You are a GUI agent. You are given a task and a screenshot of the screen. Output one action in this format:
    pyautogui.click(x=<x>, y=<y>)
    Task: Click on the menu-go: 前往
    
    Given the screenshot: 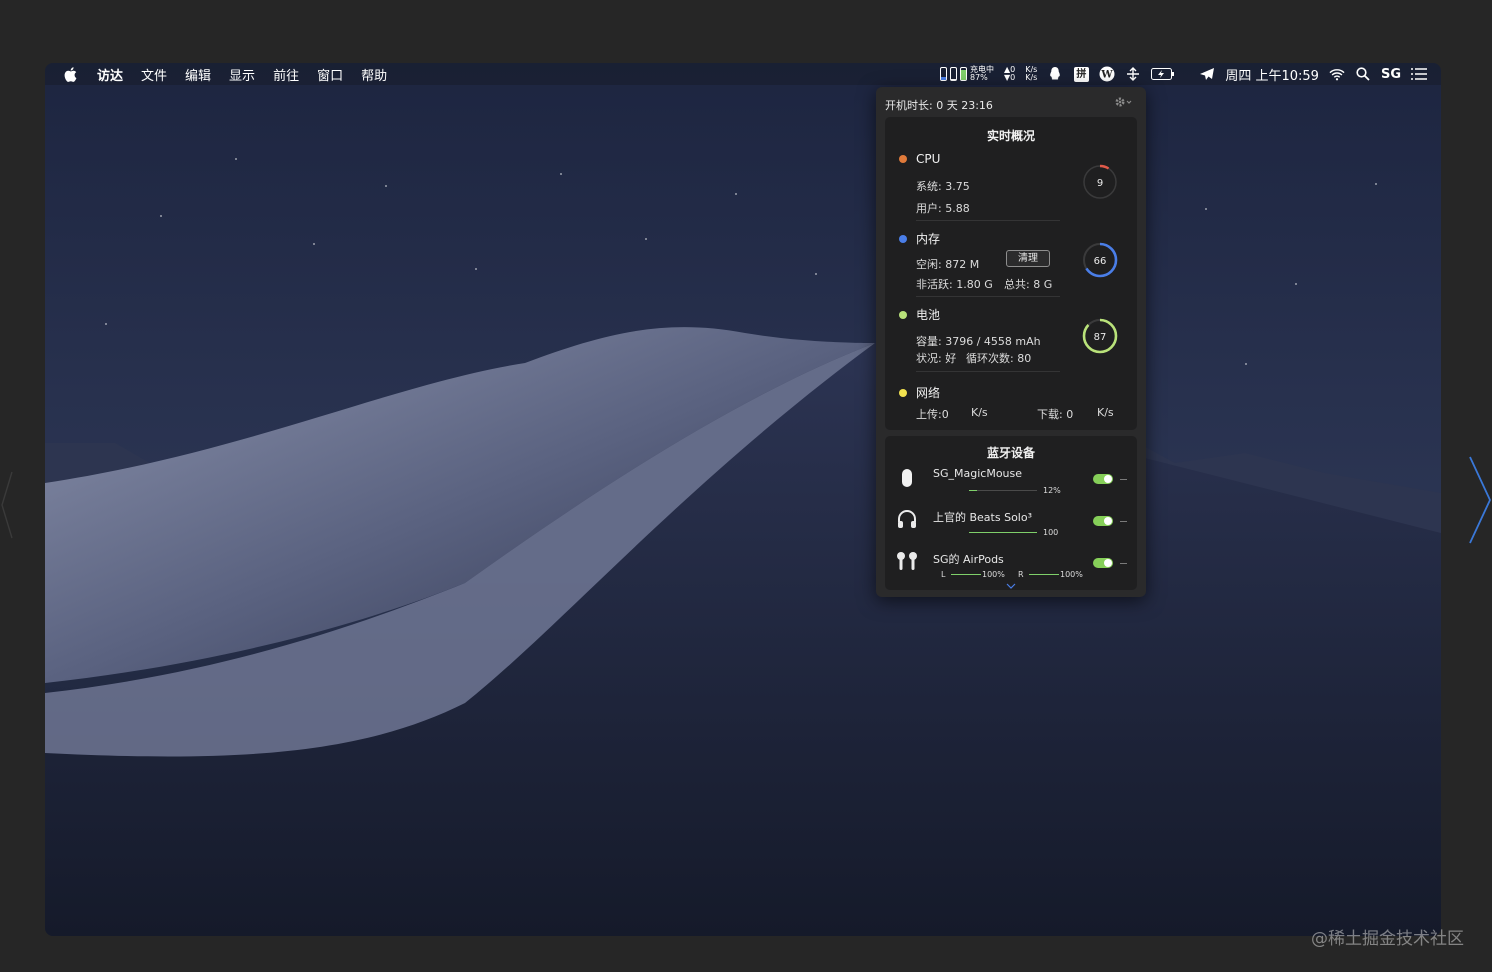 What is the action you would take?
    pyautogui.click(x=286, y=74)
    